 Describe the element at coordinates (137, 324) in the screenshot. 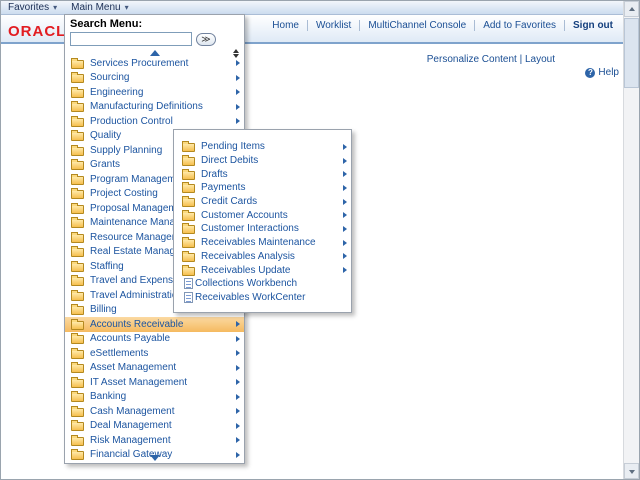

I see `menu-item-label: Accounts Receivable` at that location.